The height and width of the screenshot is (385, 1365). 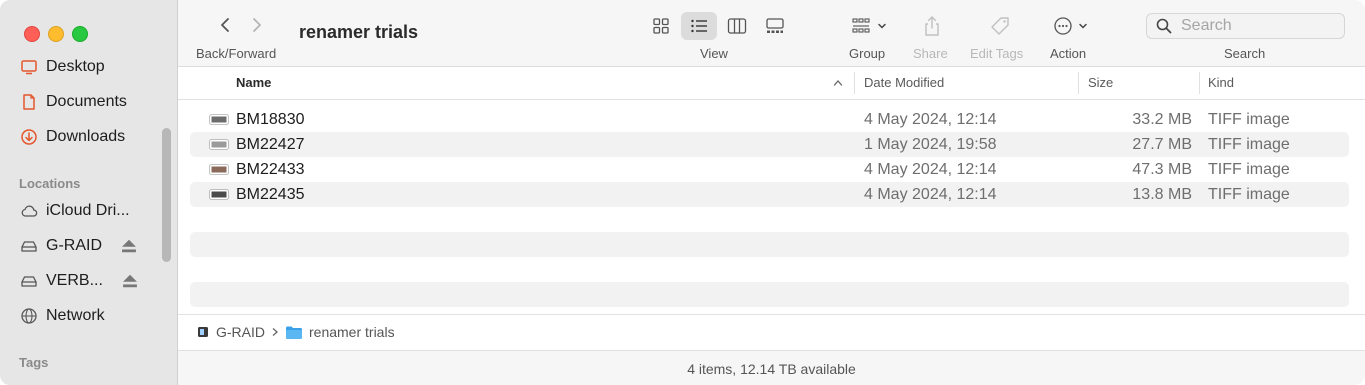 I want to click on path-segment-folder: renamer trials, so click(x=352, y=332).